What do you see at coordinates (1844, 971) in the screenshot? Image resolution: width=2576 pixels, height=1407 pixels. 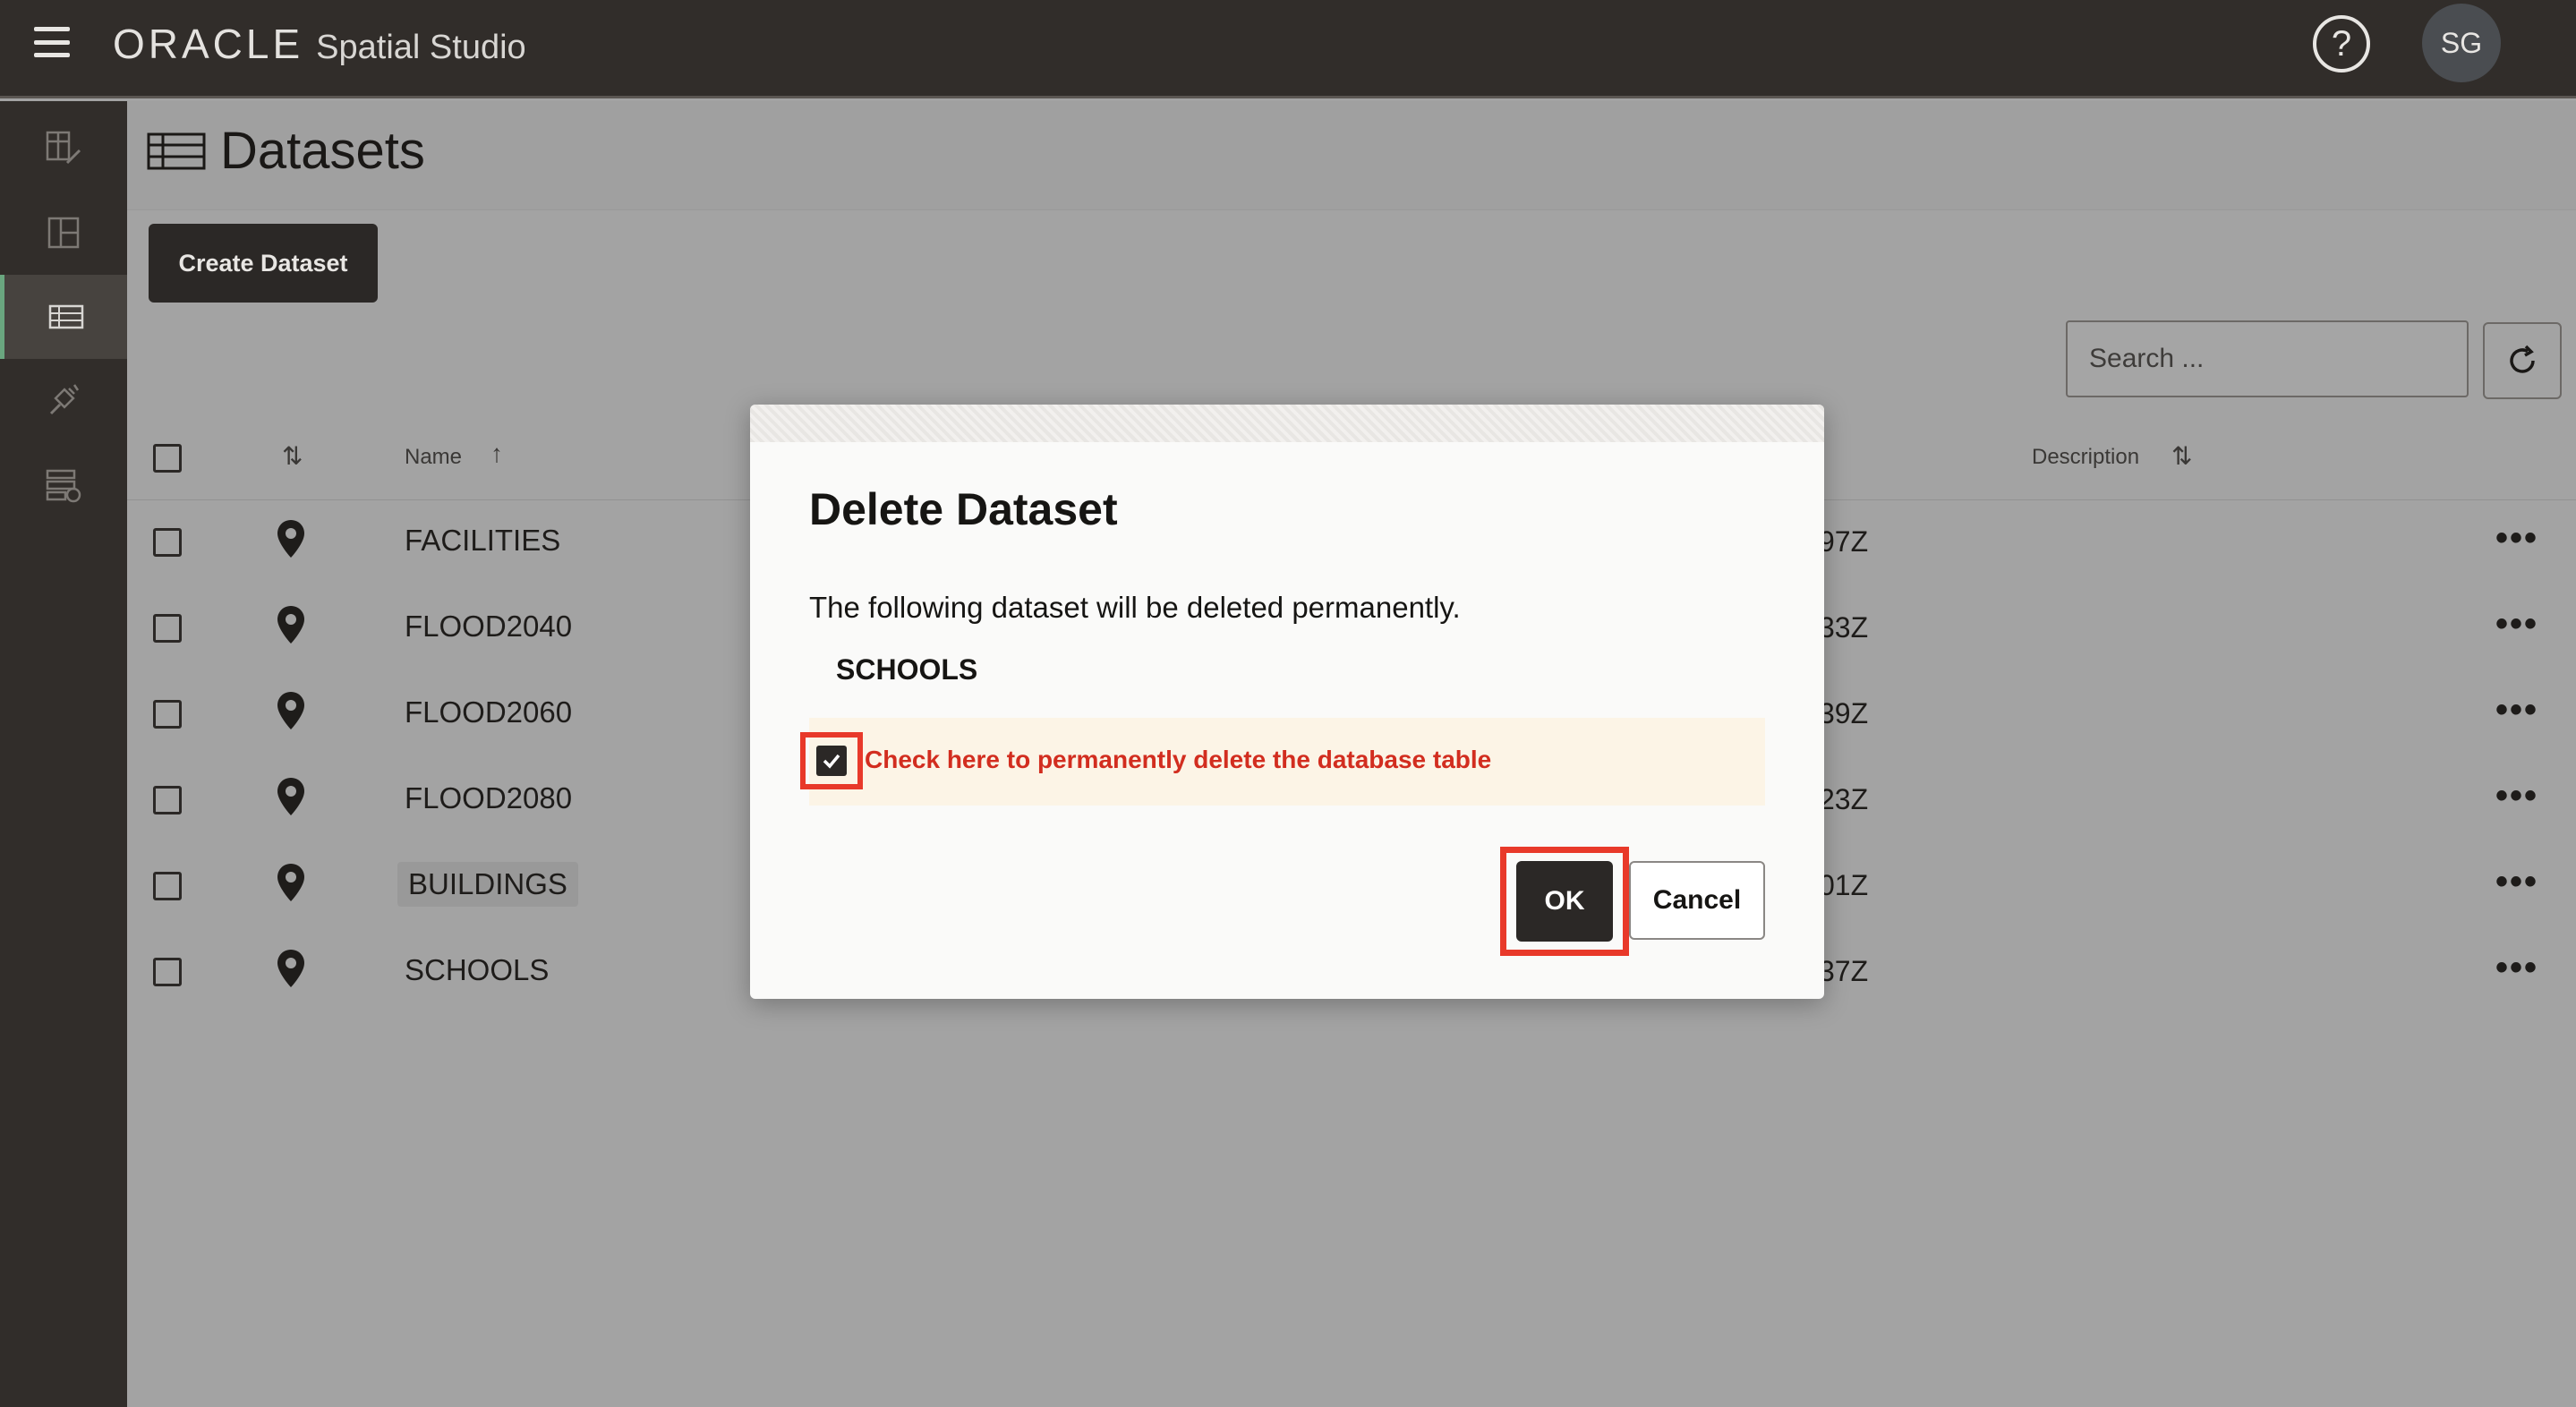 I see `dataset-date: 37Z` at bounding box center [1844, 971].